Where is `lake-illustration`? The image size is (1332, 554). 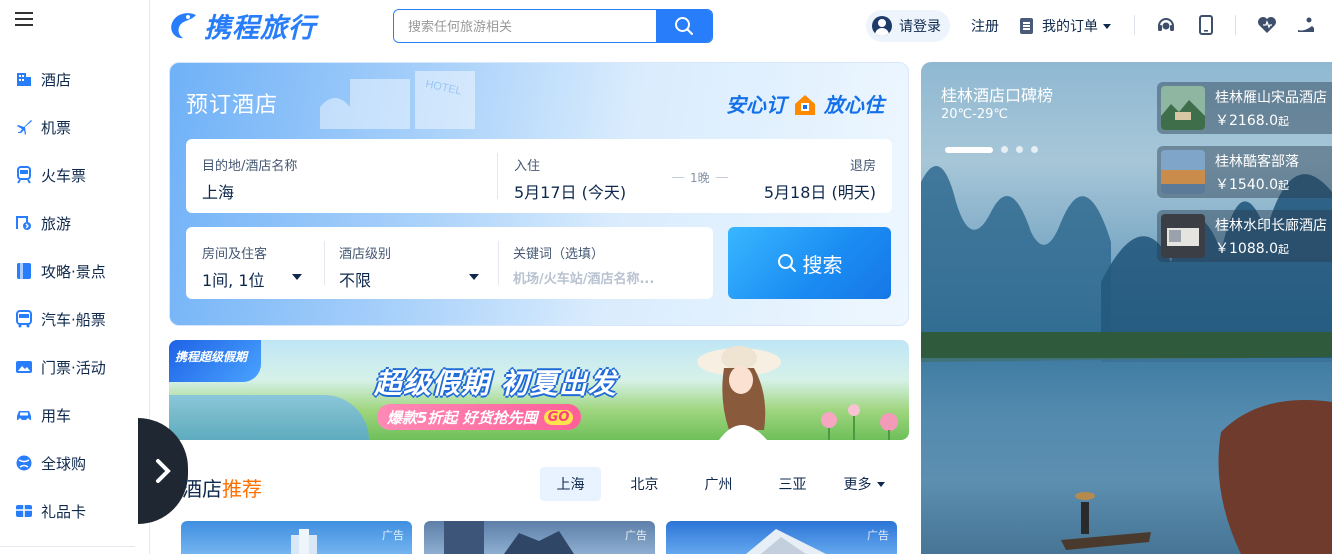
lake-illustration is located at coordinates (269, 417).